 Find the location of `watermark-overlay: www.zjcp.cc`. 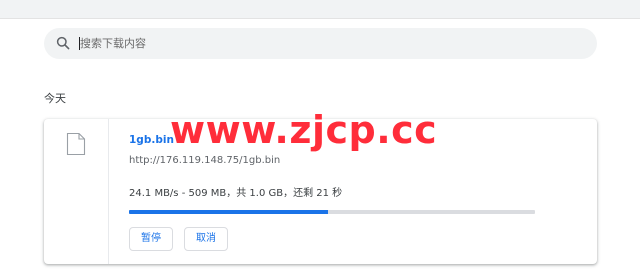

watermark-overlay: www.zjcp.cc is located at coordinates (304, 130).